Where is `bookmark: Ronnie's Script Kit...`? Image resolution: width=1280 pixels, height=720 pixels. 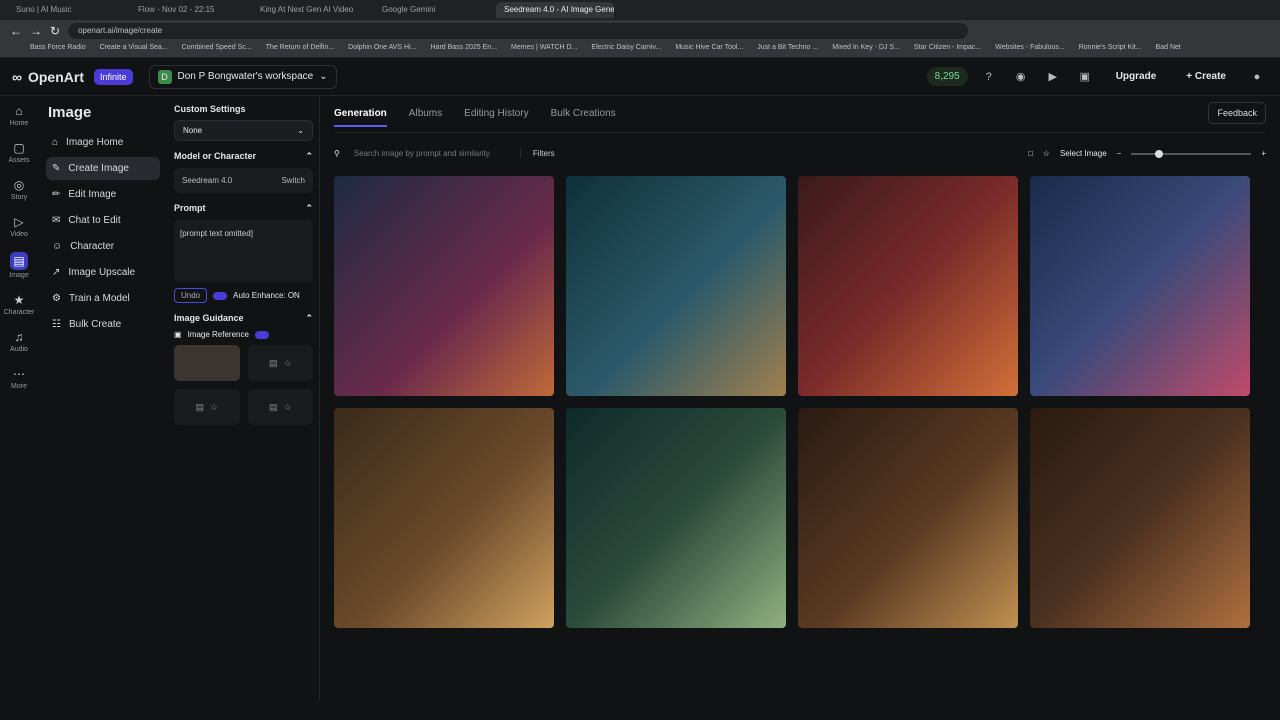 bookmark: Ronnie's Script Kit... is located at coordinates (1110, 49).